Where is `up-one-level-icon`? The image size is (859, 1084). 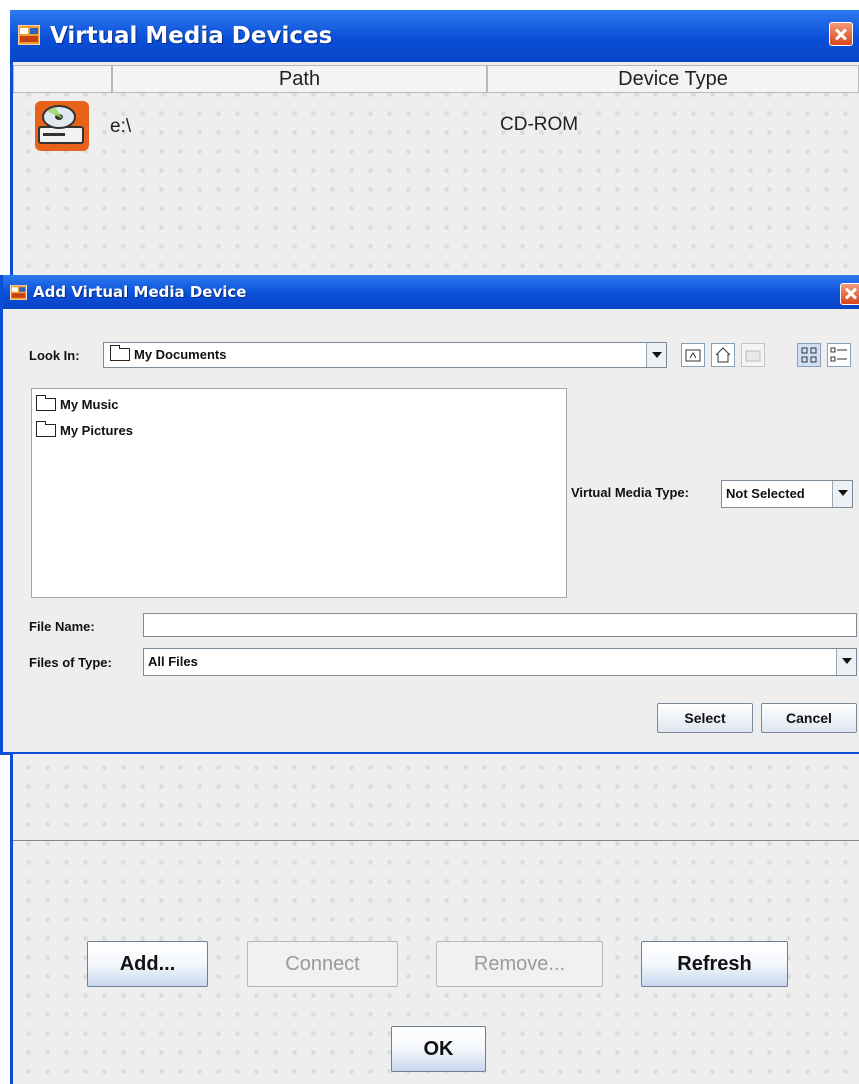 up-one-level-icon is located at coordinates (693, 355).